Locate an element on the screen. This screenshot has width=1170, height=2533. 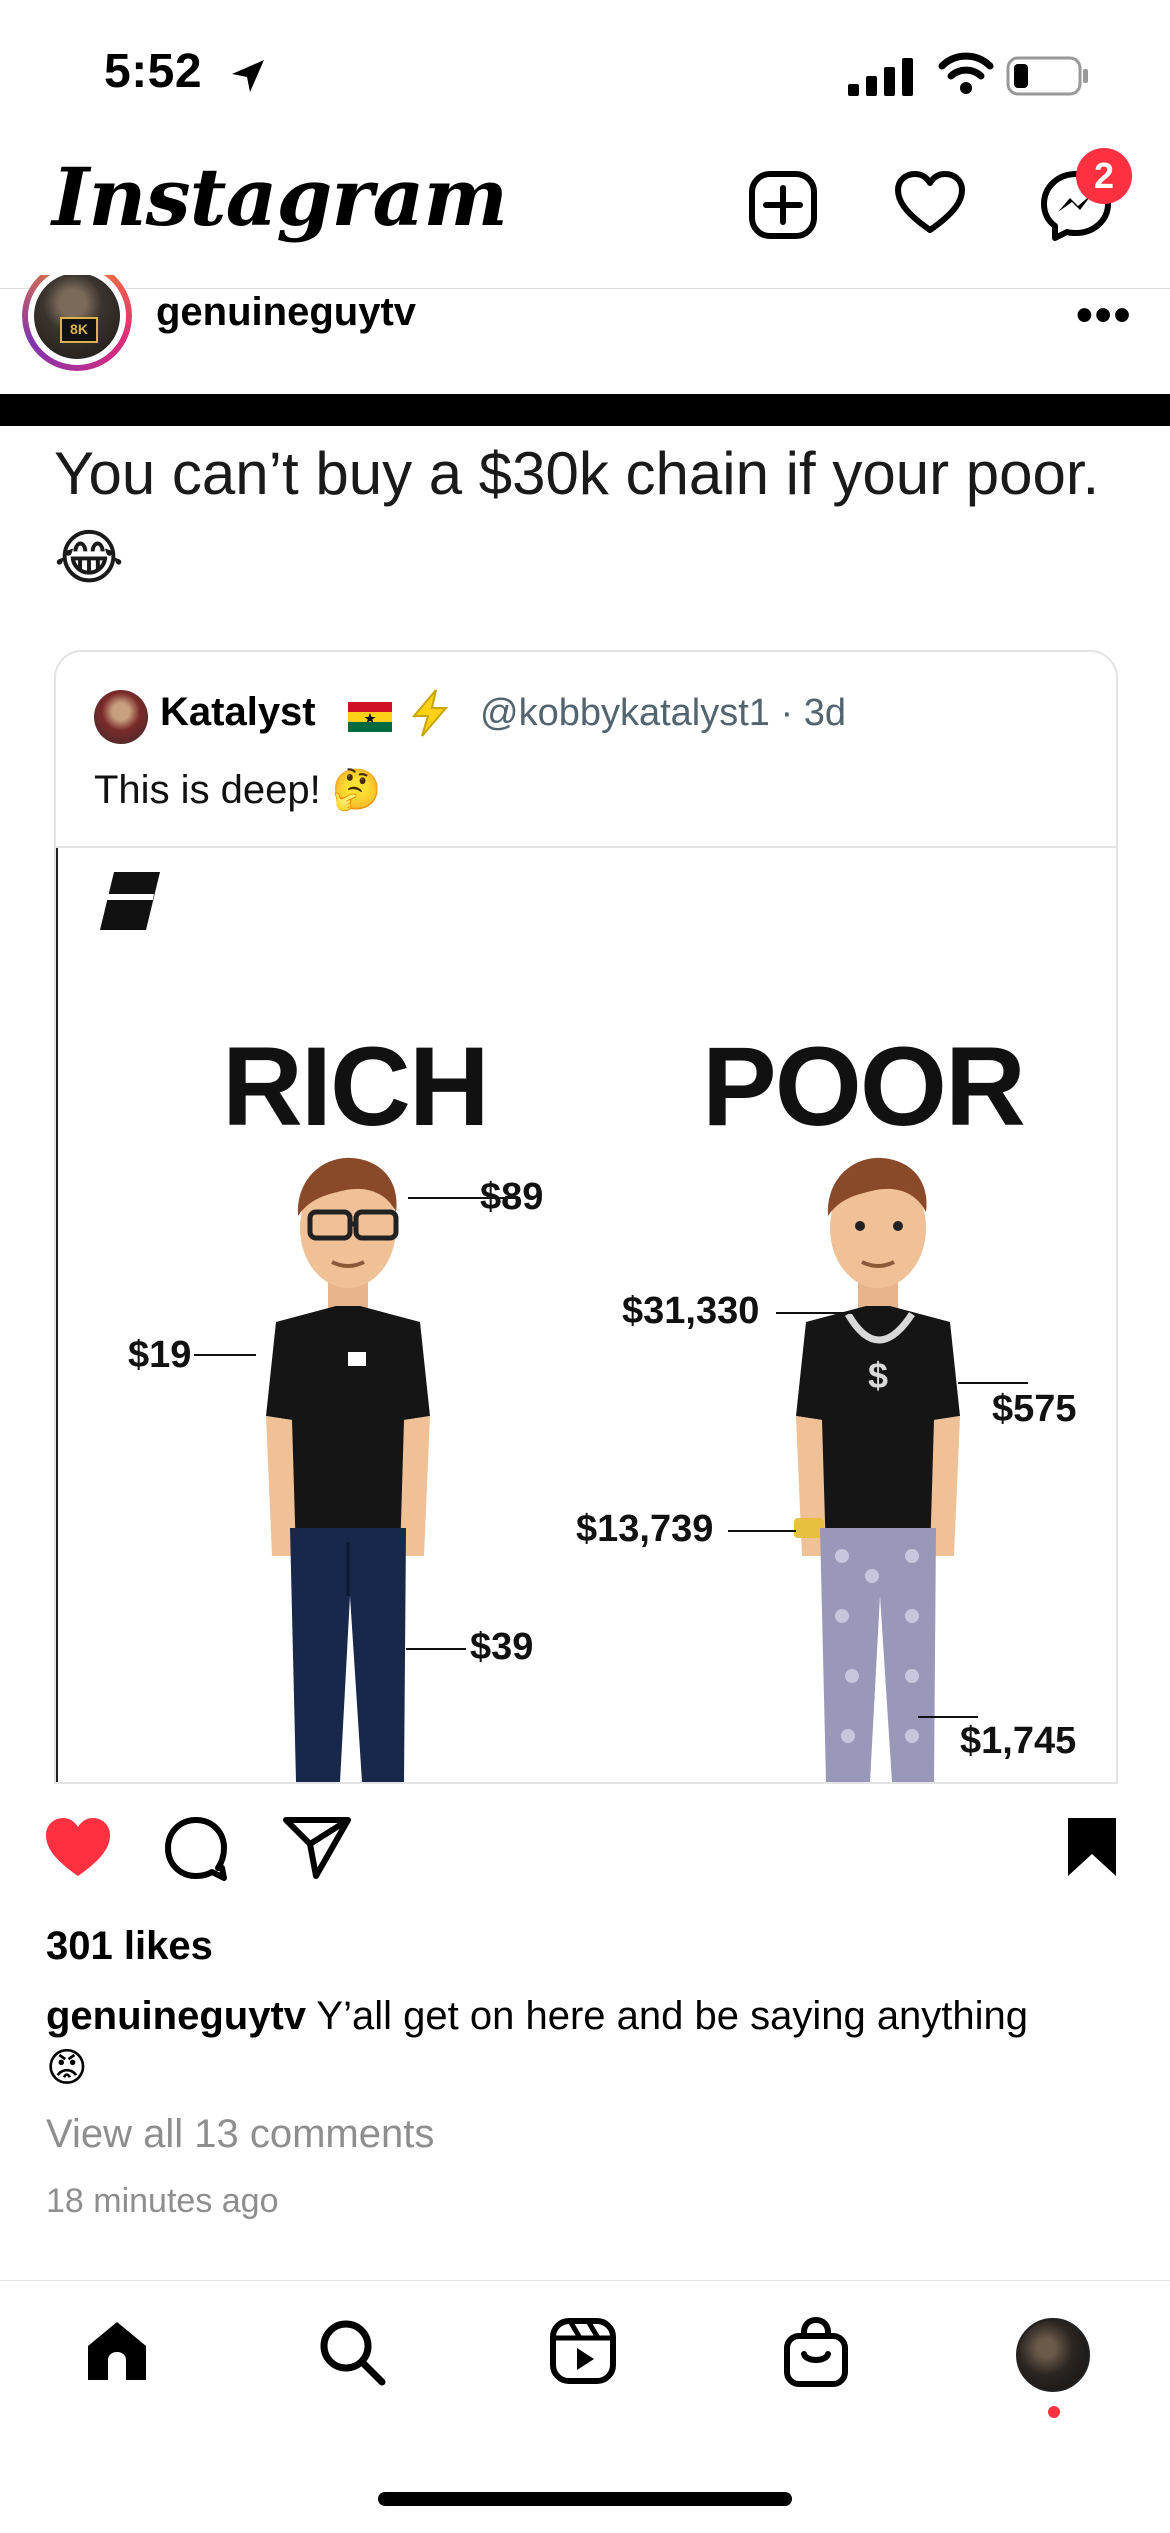
location-arrow-icon is located at coordinates (248, 76).